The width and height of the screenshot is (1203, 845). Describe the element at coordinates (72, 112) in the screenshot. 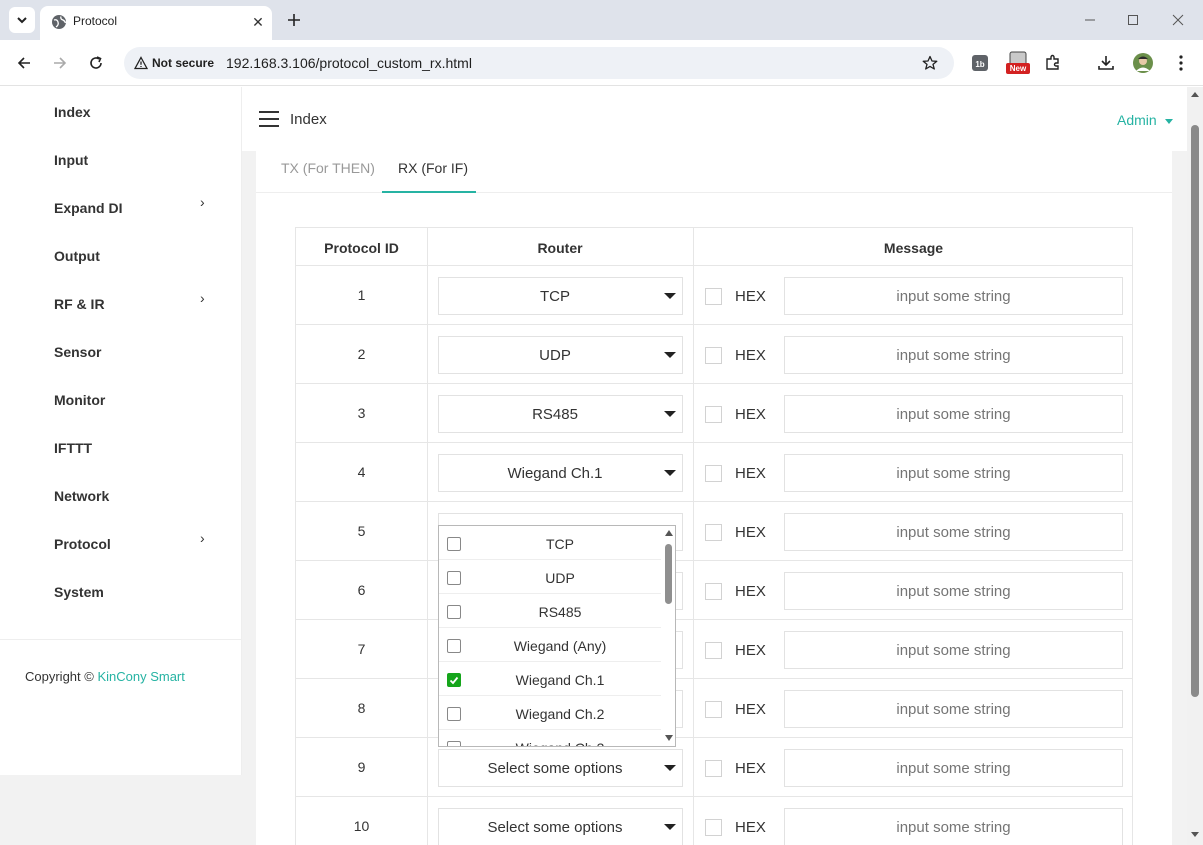

I see `sidebar-item-index: Index` at that location.